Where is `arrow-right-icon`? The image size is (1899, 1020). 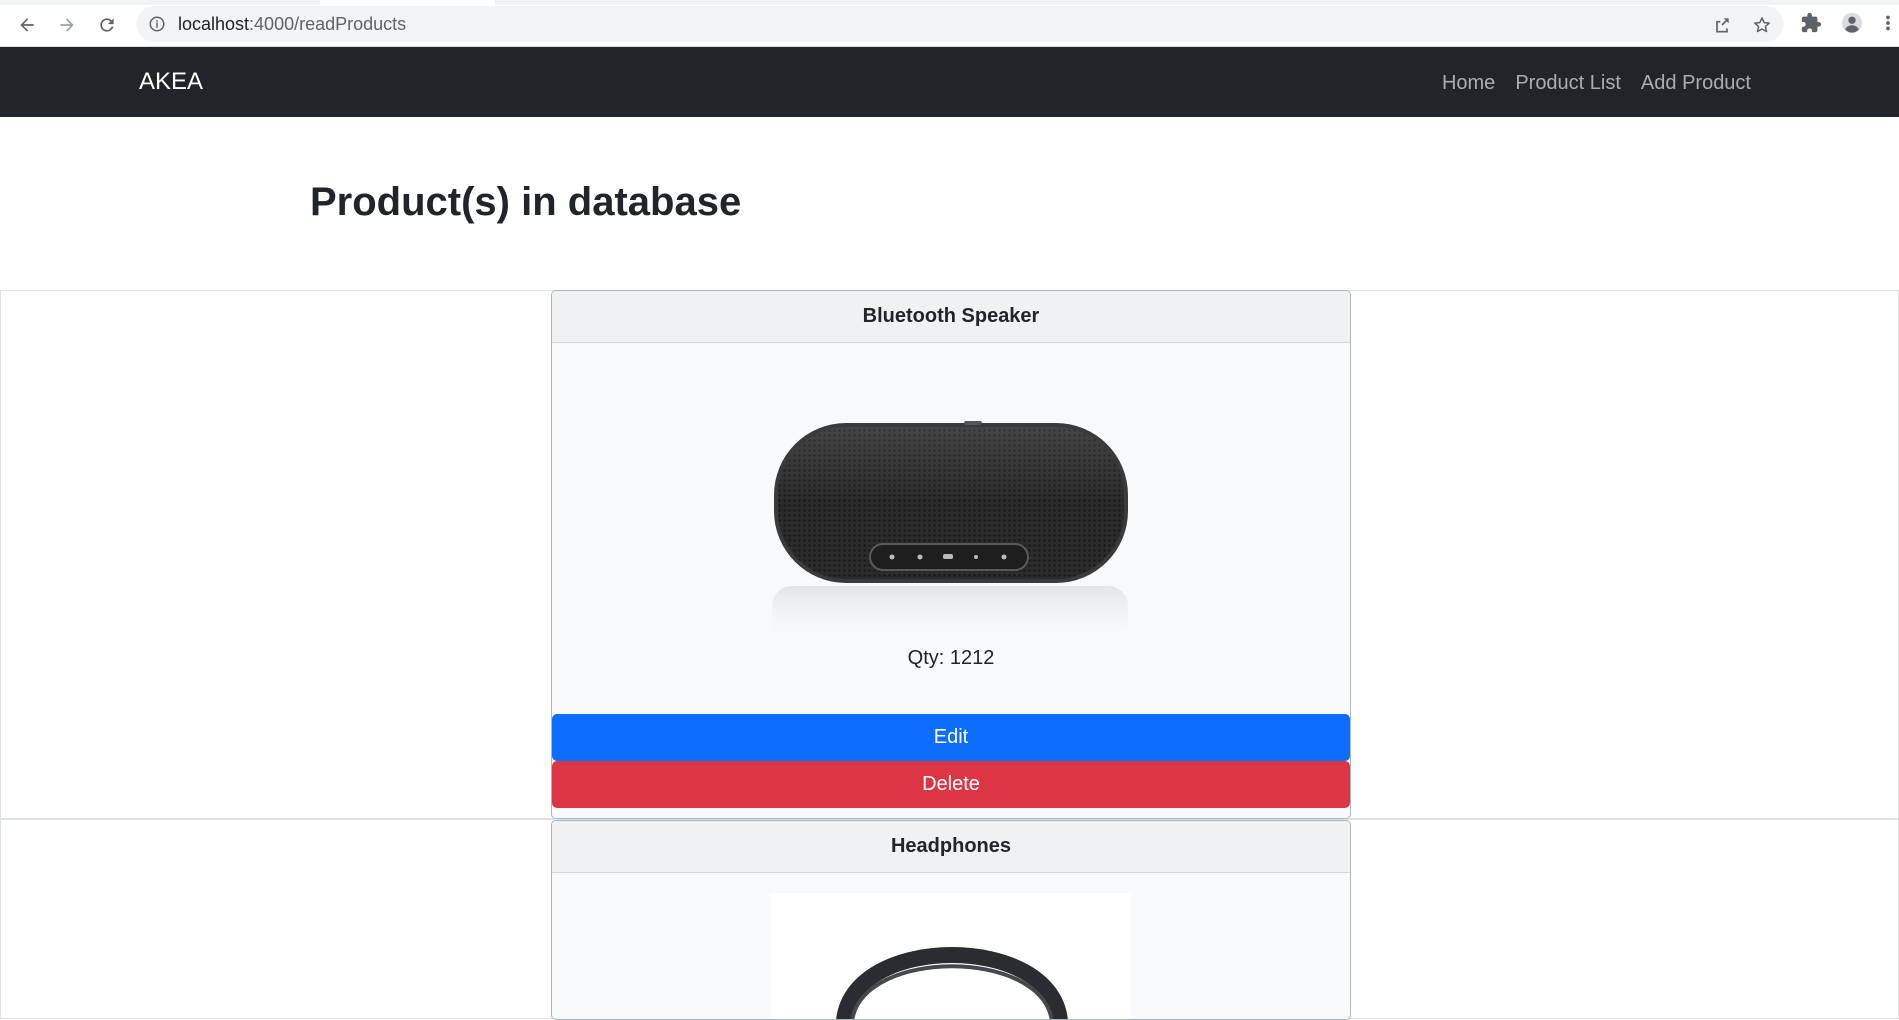
arrow-right-icon is located at coordinates (67, 25).